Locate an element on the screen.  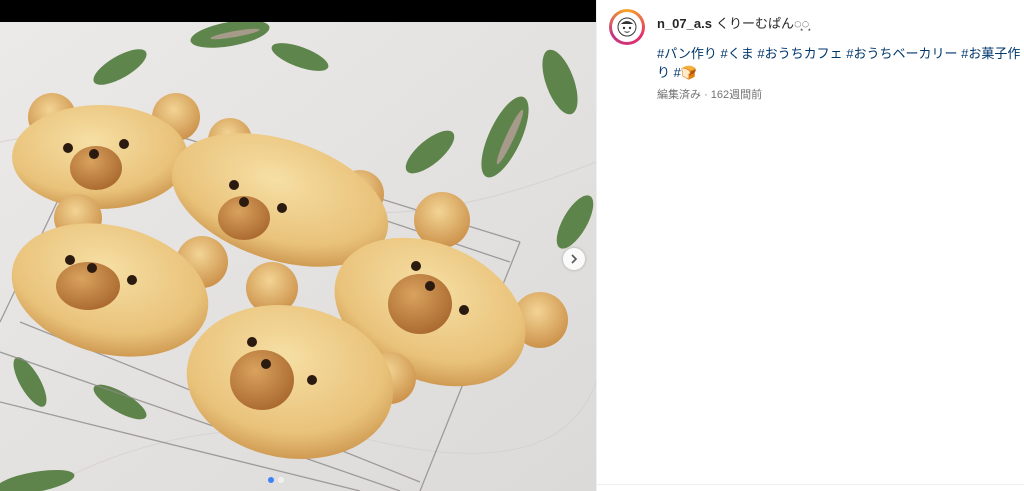
caption-header: n_07_a.s くりーむぱん◌͙◌͙ is located at coordinates (733, 22).